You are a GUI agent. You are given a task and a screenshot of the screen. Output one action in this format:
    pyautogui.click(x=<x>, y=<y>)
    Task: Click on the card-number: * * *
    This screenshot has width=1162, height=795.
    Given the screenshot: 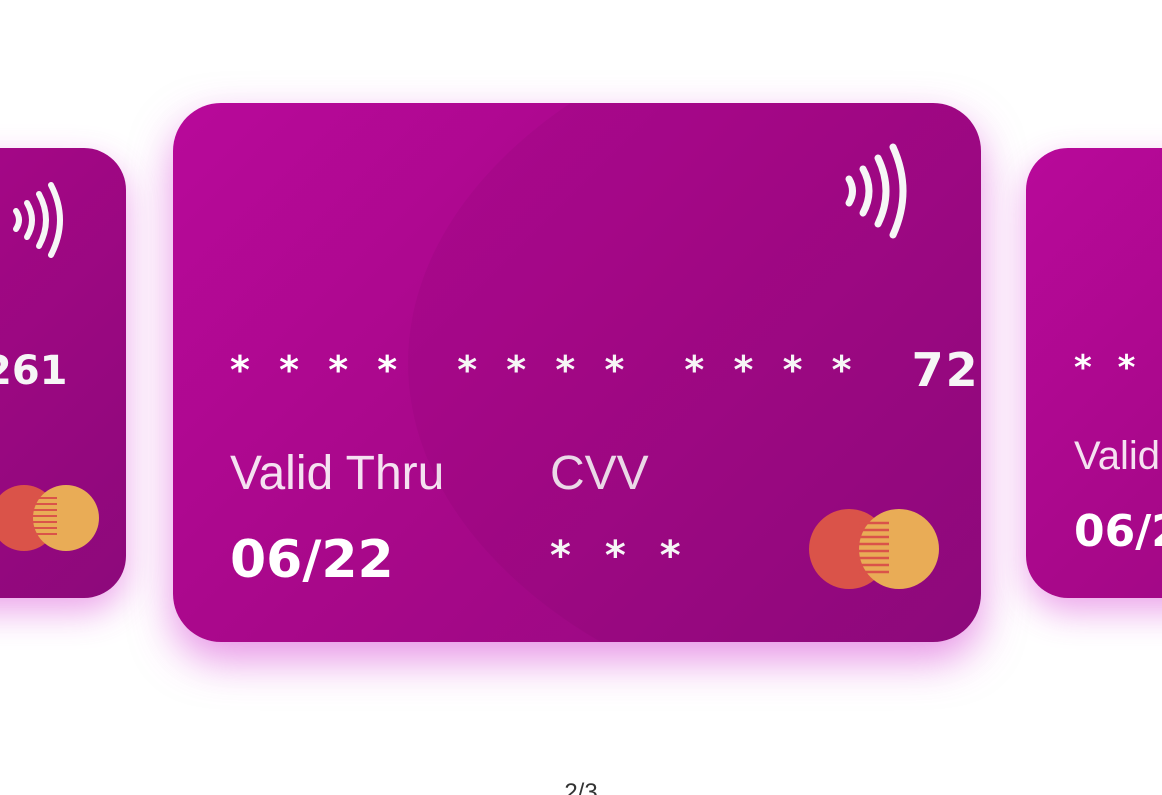 What is the action you would take?
    pyautogui.click(x=1118, y=368)
    